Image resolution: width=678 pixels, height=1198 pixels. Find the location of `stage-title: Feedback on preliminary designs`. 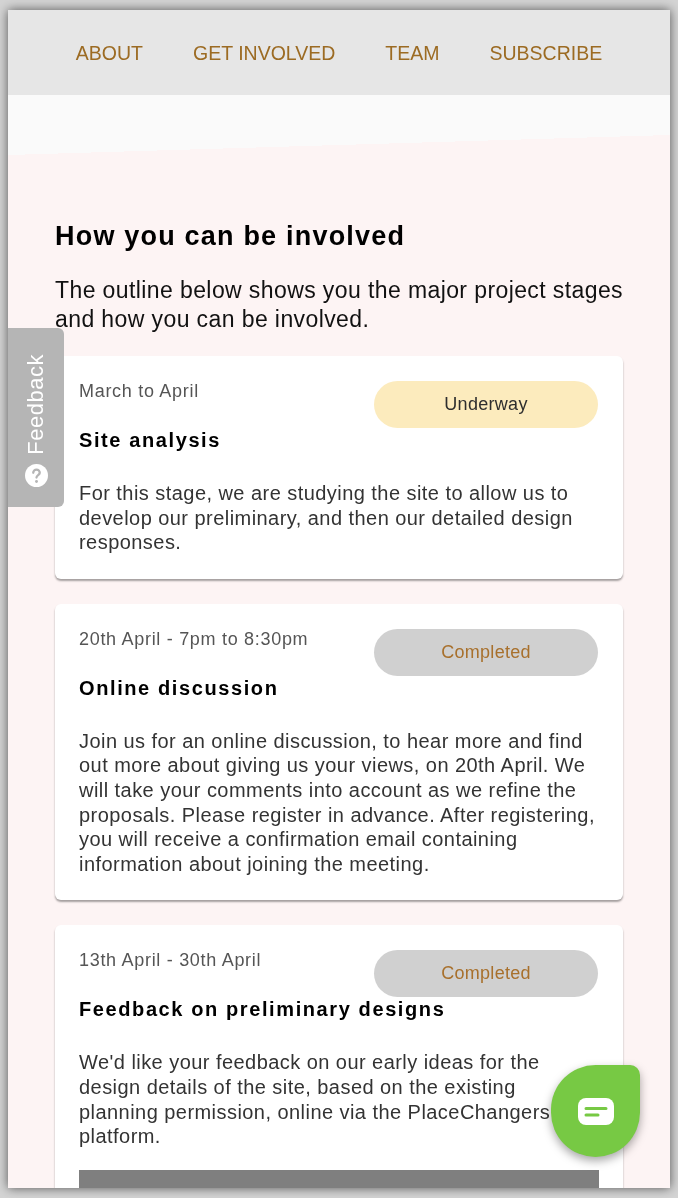

stage-title: Feedback on preliminary designs is located at coordinates (262, 1010).